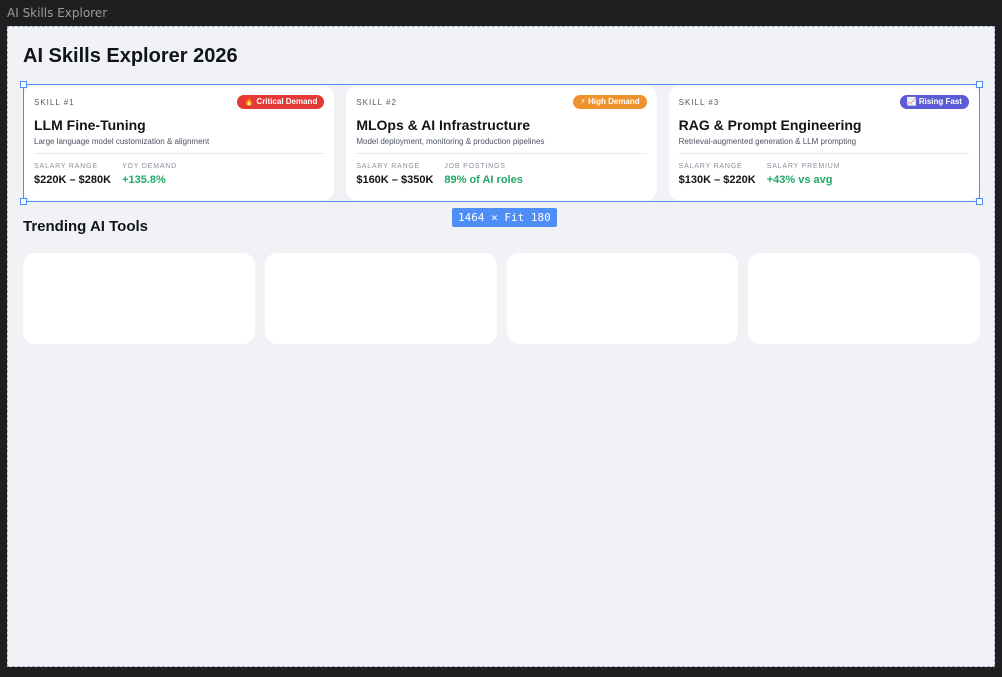 The width and height of the screenshot is (1002, 677). Describe the element at coordinates (979, 84) in the screenshot. I see `resize-handle-top-right` at that location.